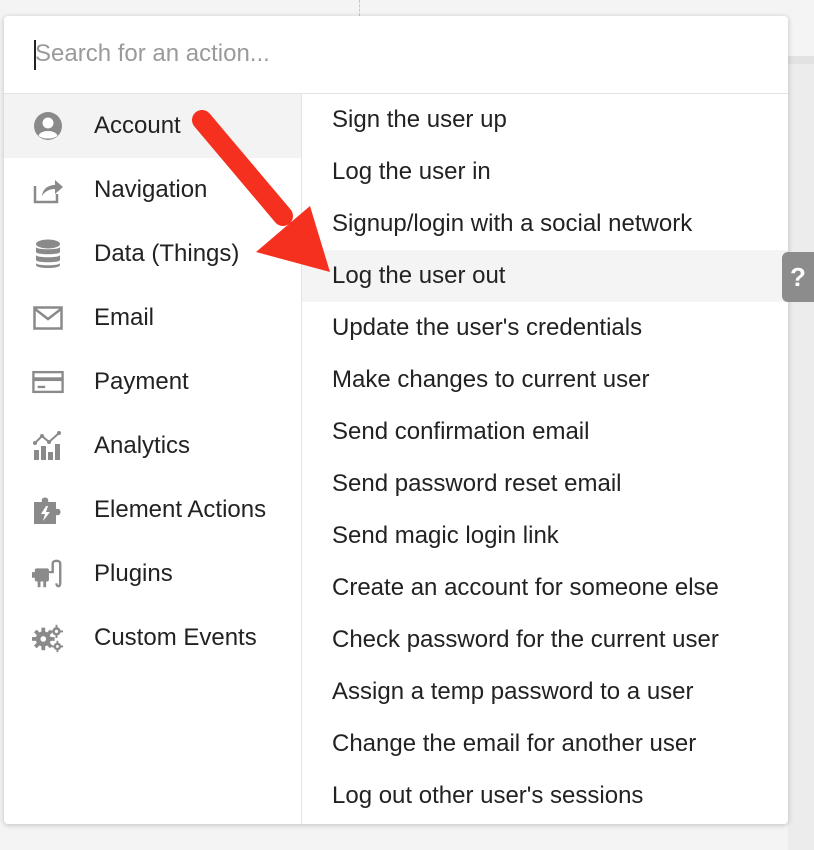  Describe the element at coordinates (124, 317) in the screenshot. I see `category-label: Email` at that location.